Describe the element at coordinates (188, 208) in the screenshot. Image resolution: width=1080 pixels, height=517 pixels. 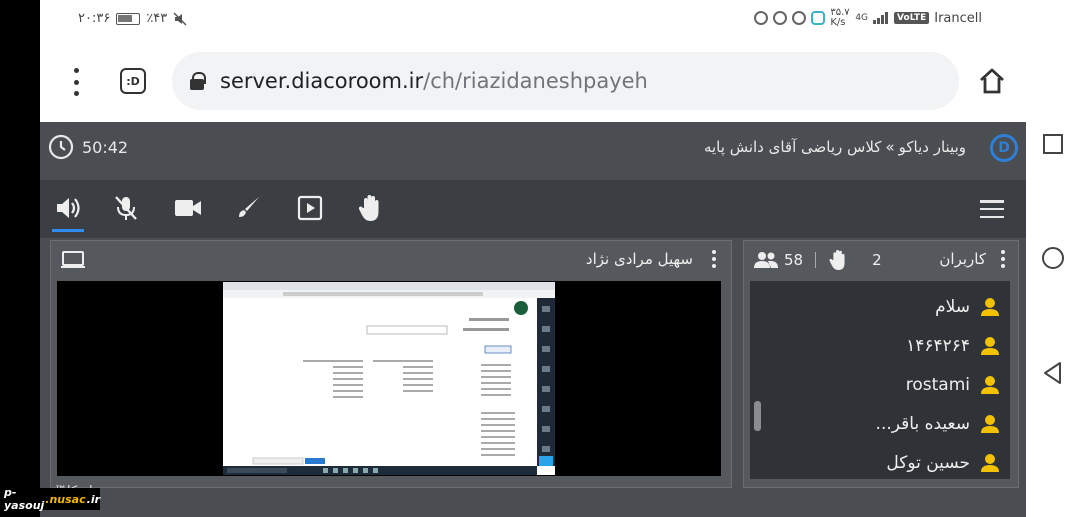
I see `camera-icon` at that location.